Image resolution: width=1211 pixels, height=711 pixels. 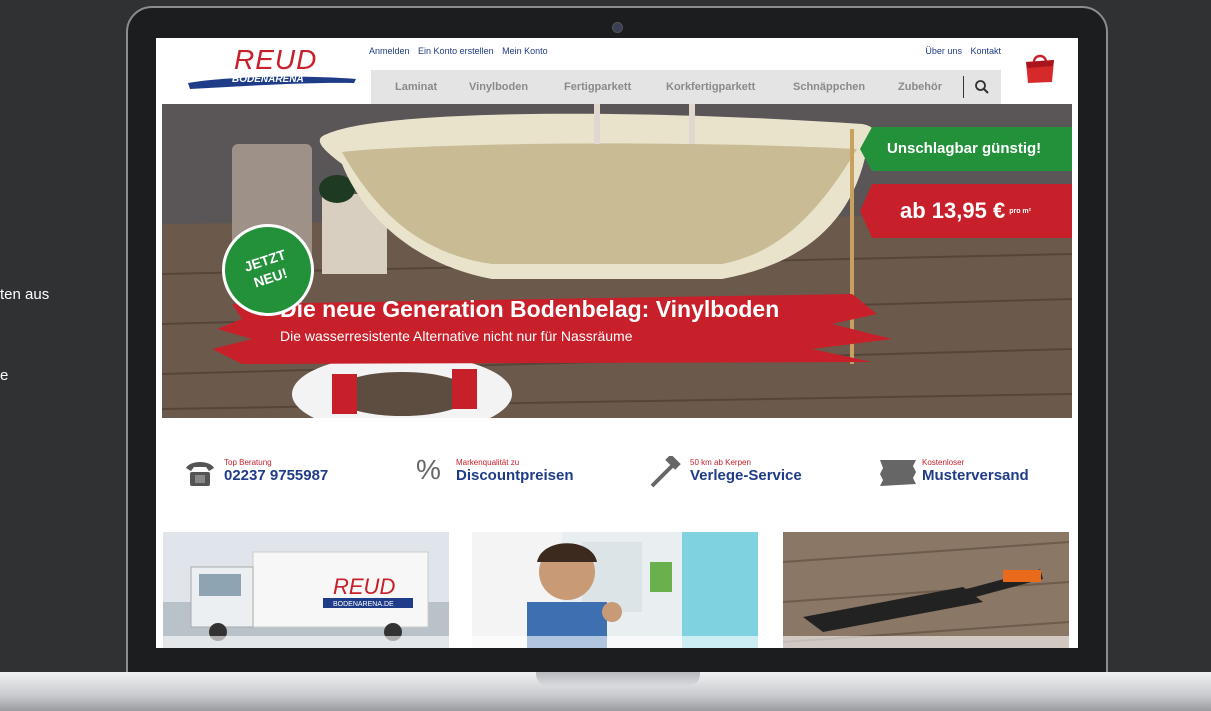 What do you see at coordinates (428, 469) in the screenshot?
I see `percent-icon: %` at bounding box center [428, 469].